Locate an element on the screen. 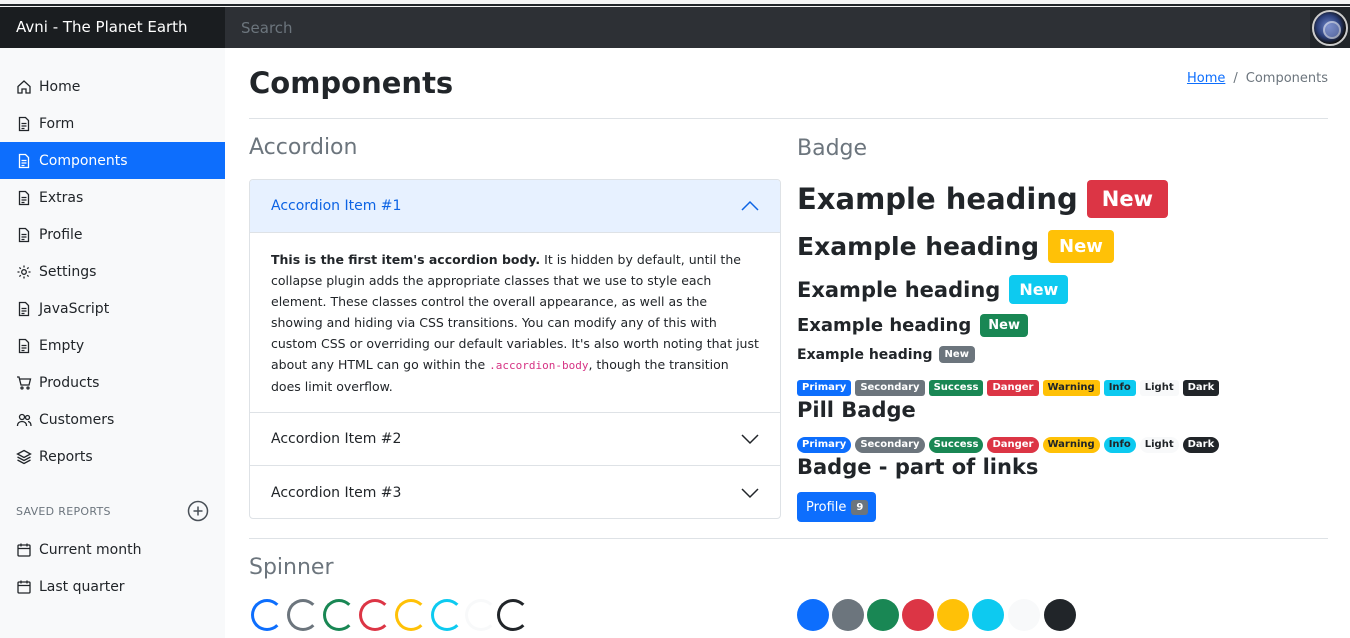 This screenshot has width=1350, height=638. accordion-item-2-header: Accordion Item #2 is located at coordinates (515, 439).